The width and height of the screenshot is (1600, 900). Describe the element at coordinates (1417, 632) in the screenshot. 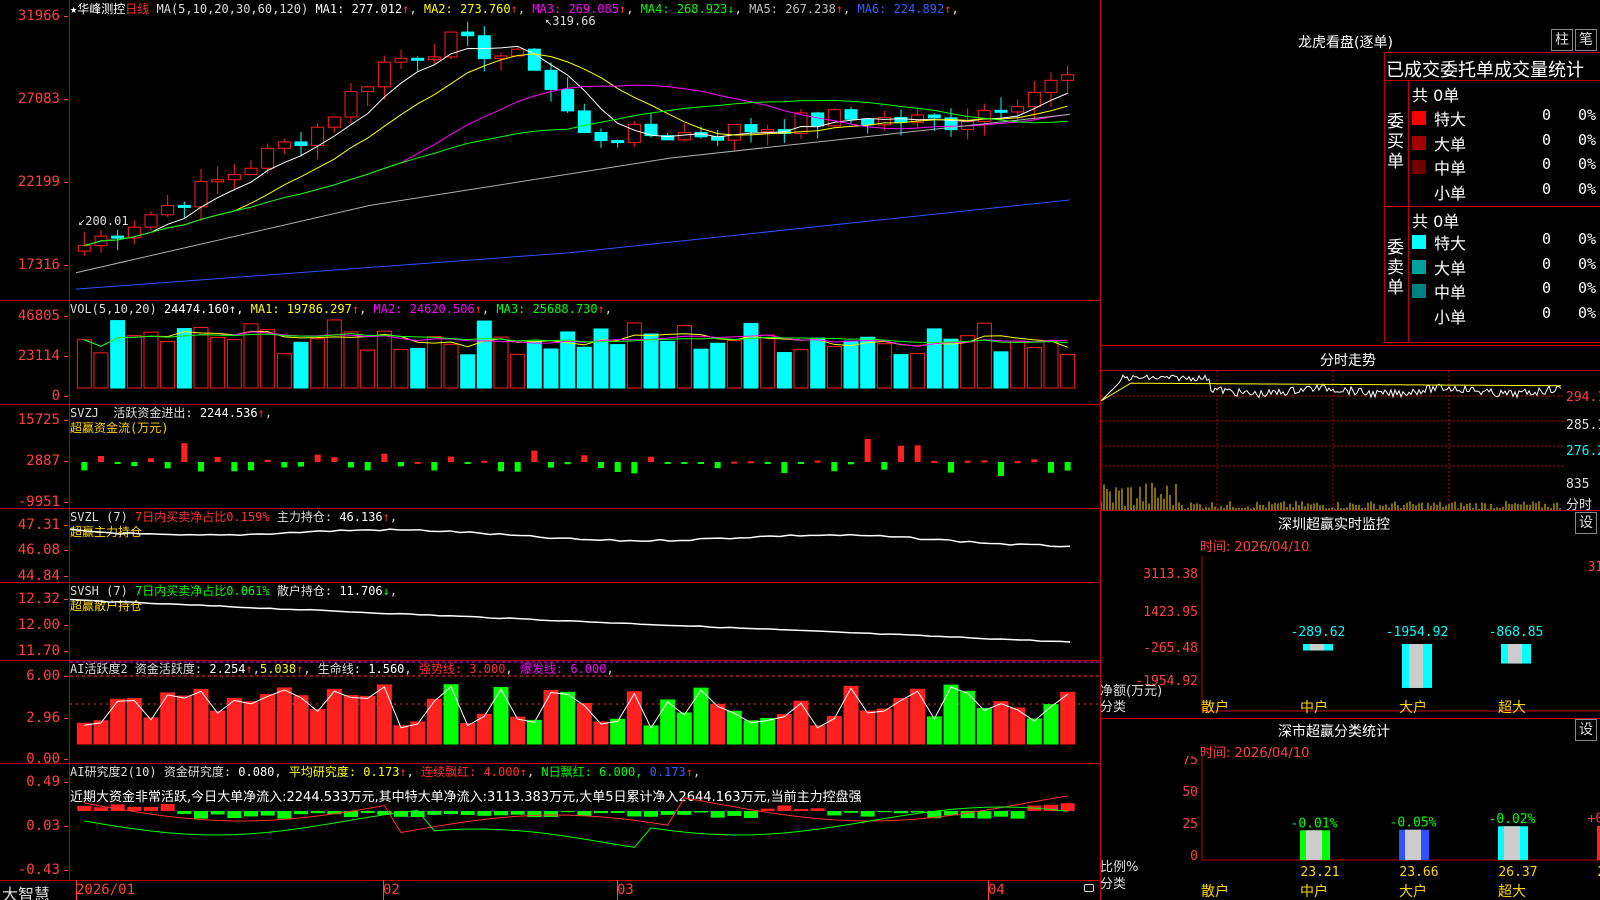

I see `monitor-value: -1954.92` at that location.